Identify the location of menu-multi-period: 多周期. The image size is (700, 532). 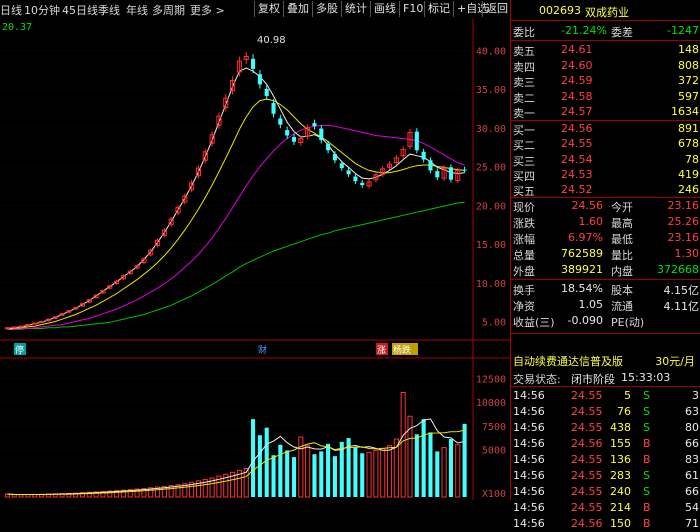
(168, 10).